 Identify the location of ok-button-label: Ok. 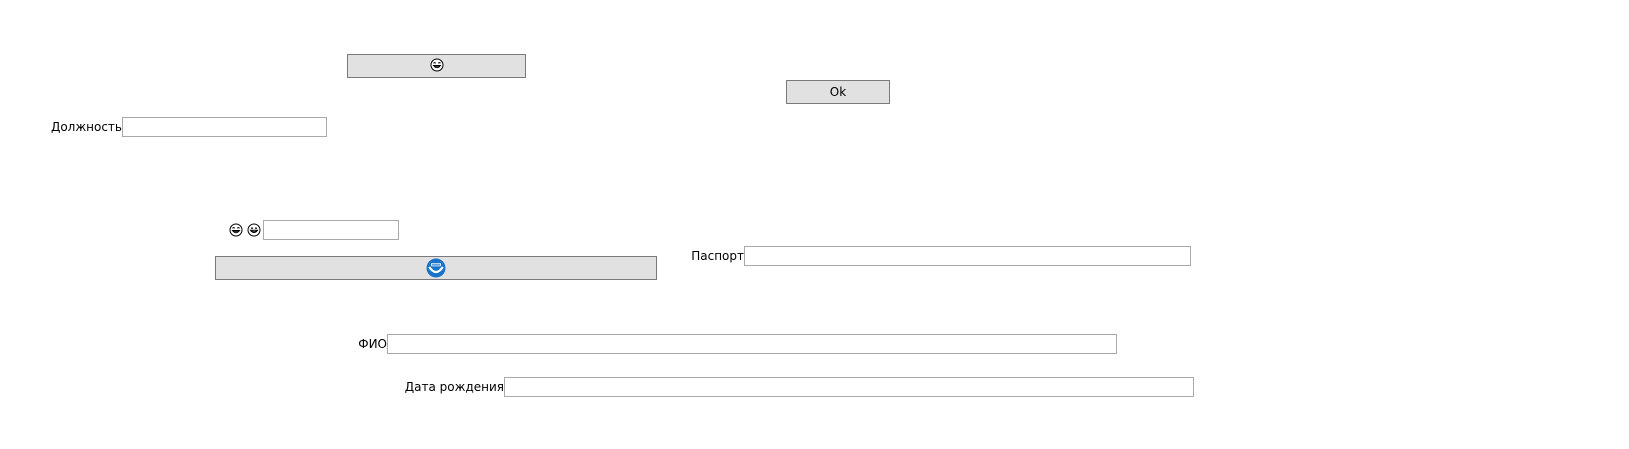
(838, 92).